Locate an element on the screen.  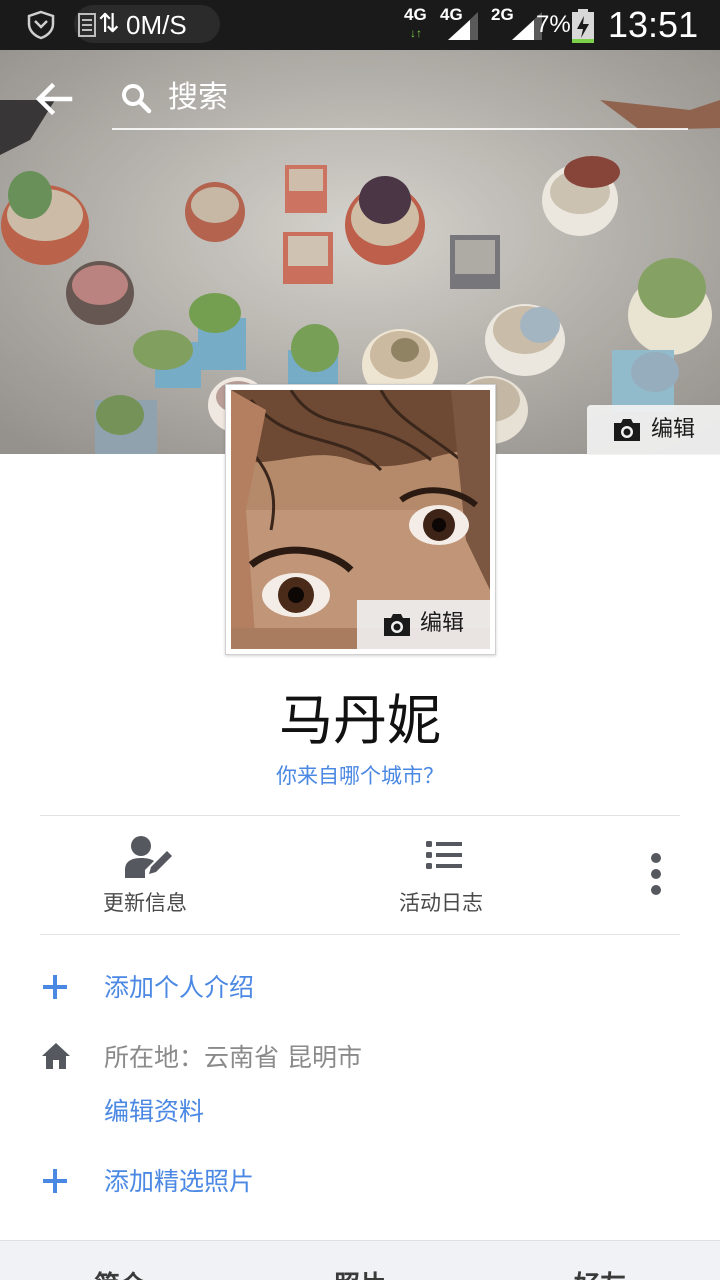
shield-icon is located at coordinates (41, 25).